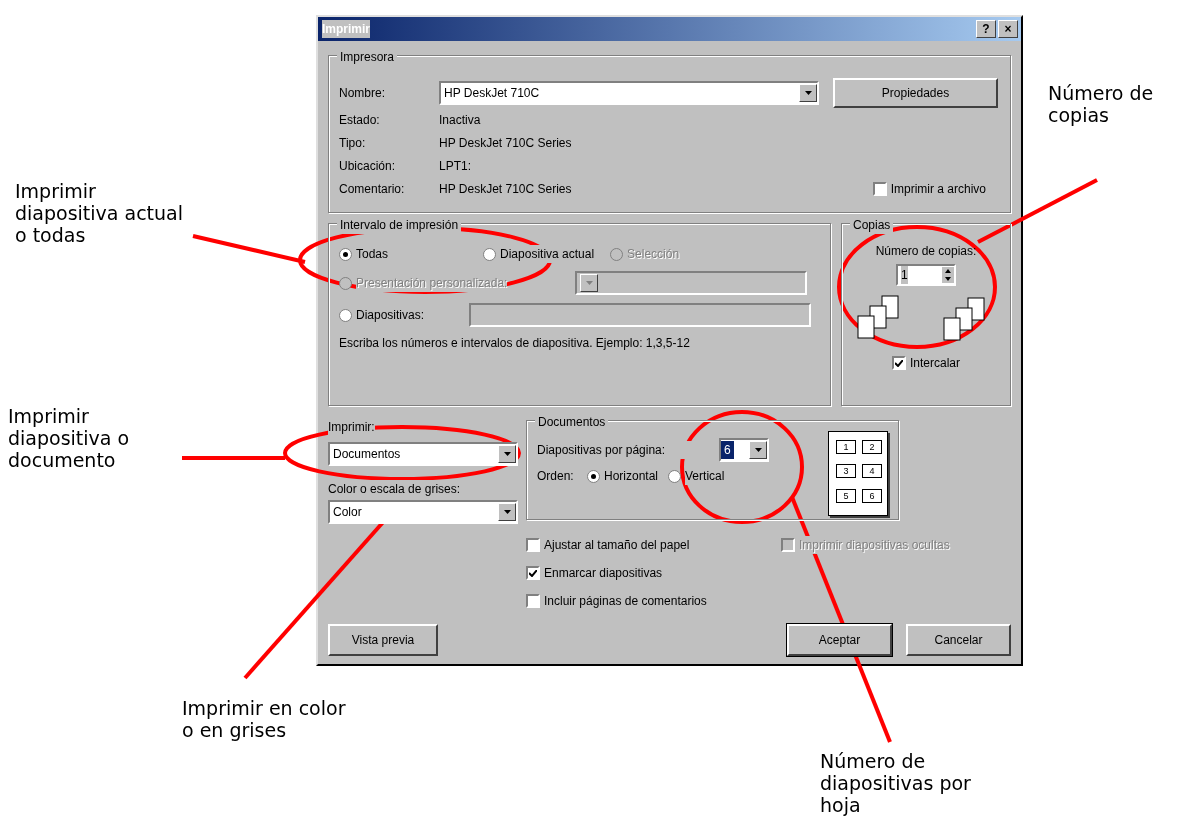 This screenshot has height=827, width=1199. Describe the element at coordinates (394, 489) in the screenshot. I see `field-label: Color o escala de grises:` at that location.